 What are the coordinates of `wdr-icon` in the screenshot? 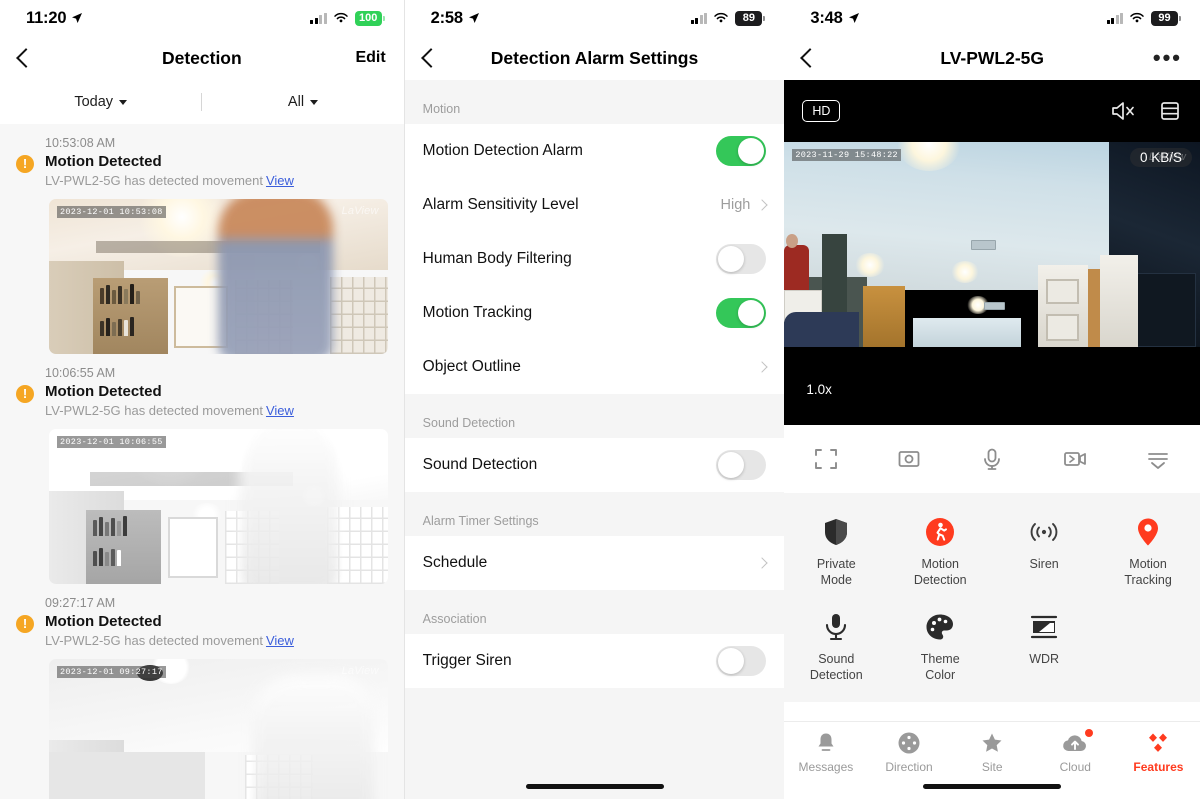 It's located at (1044, 627).